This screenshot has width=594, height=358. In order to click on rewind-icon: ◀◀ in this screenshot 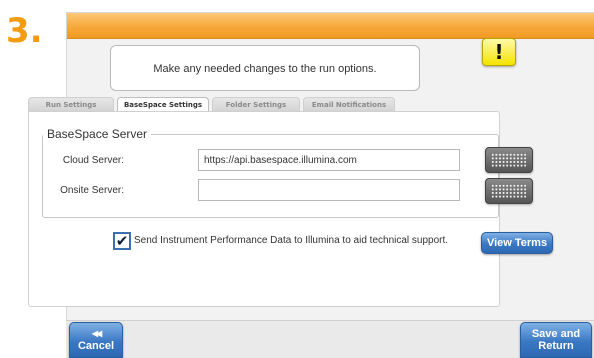, I will do `click(96, 333)`.